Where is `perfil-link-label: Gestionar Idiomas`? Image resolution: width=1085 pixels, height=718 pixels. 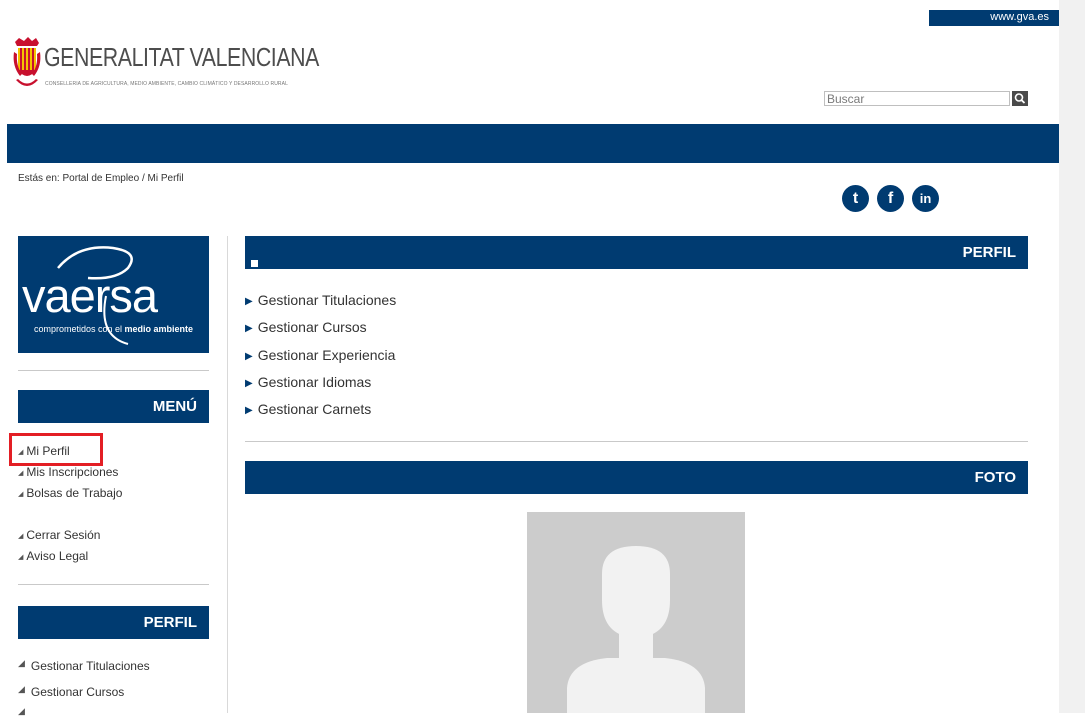 perfil-link-label: Gestionar Idiomas is located at coordinates (314, 382).